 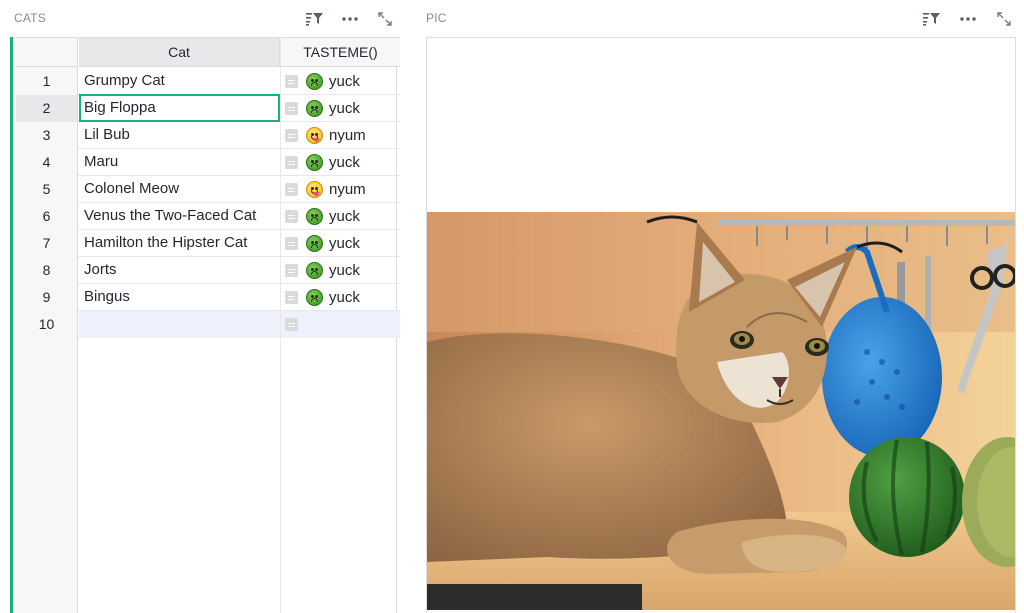 I want to click on cat-name-cell: Colonel Meow, so click(x=179, y=189).